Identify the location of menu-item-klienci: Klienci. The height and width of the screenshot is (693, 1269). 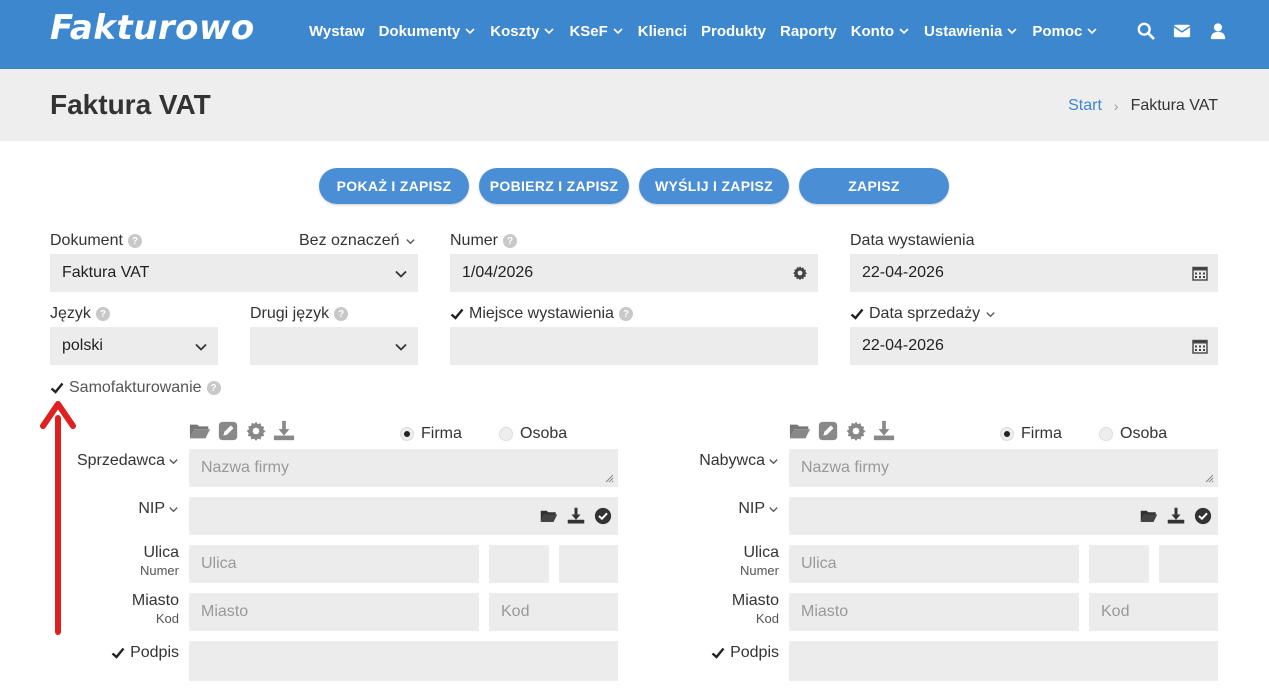
(662, 31).